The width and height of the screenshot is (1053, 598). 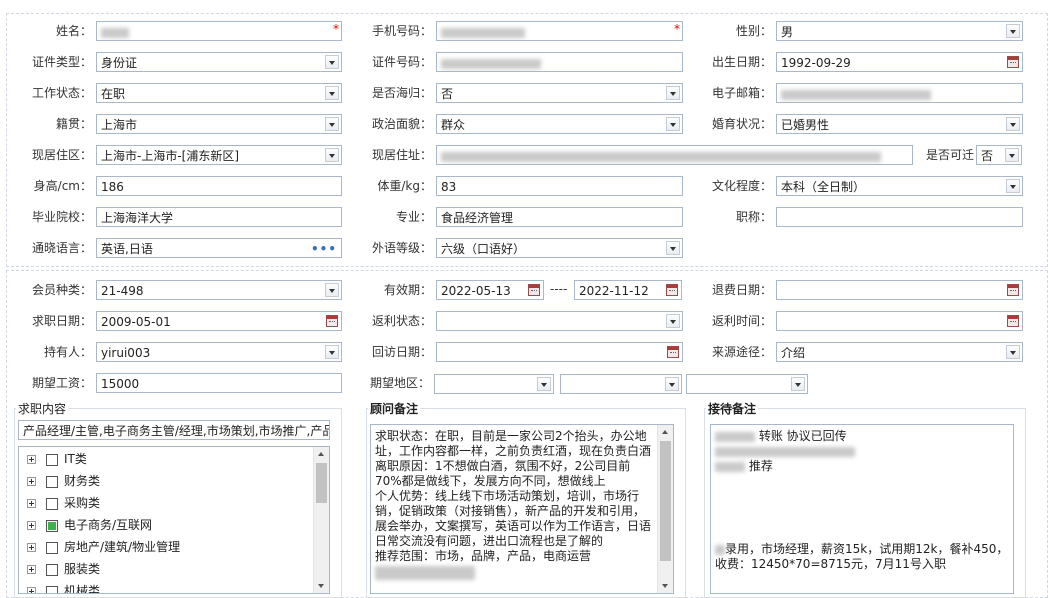 What do you see at coordinates (483, 32) in the screenshot?
I see `redacted-phone` at bounding box center [483, 32].